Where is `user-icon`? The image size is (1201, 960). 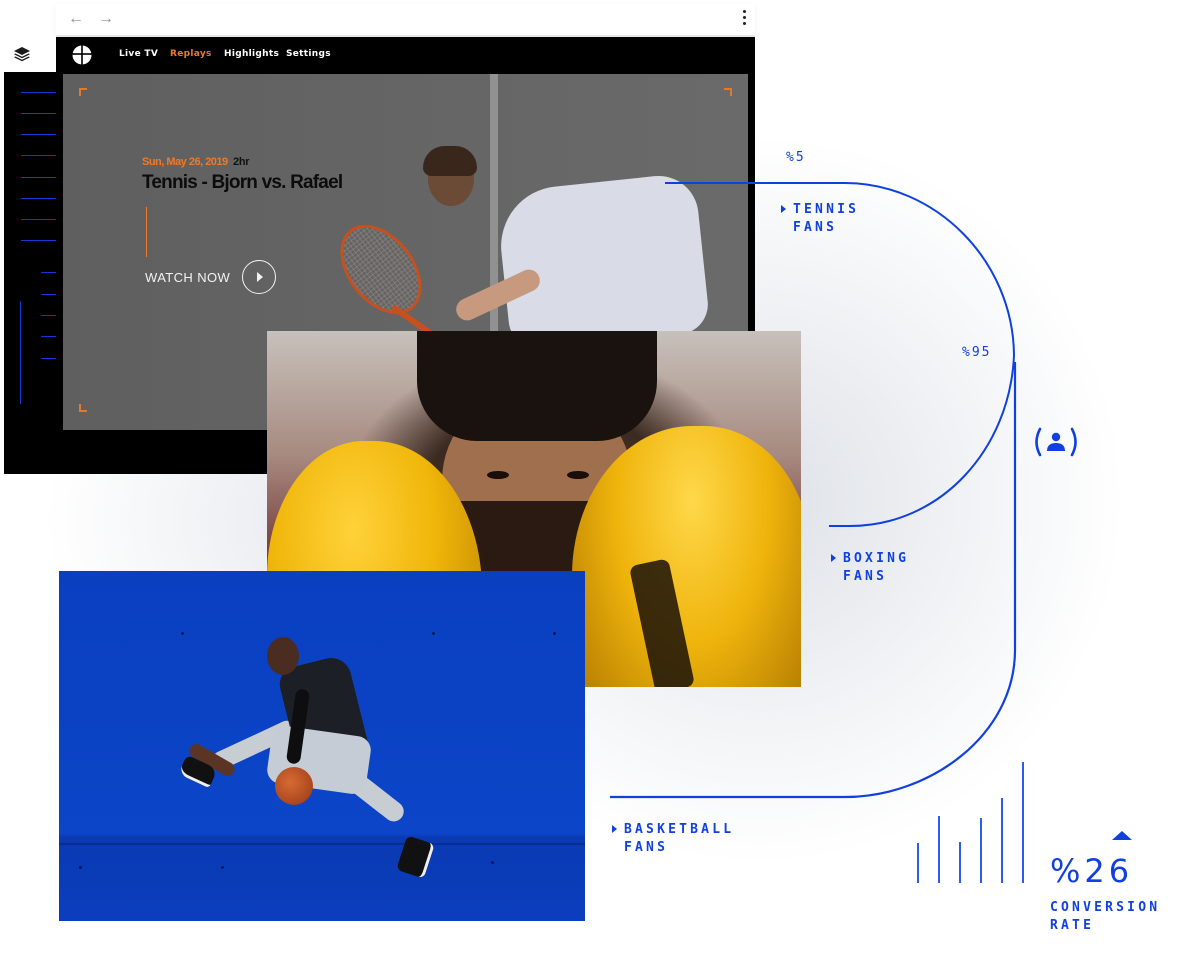 user-icon is located at coordinates (1056, 442).